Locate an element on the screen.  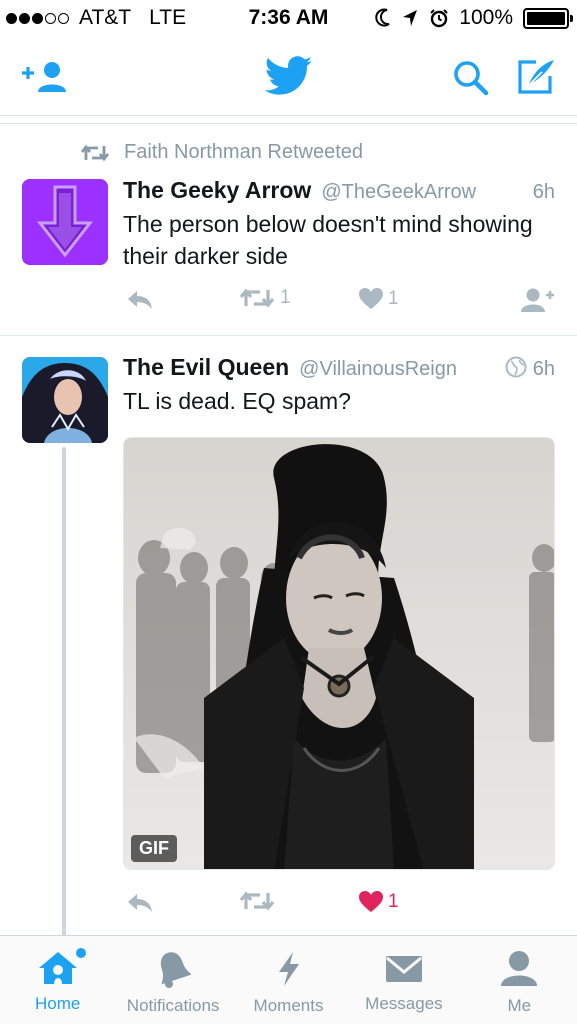
tab-me: Me is located at coordinates (519, 980).